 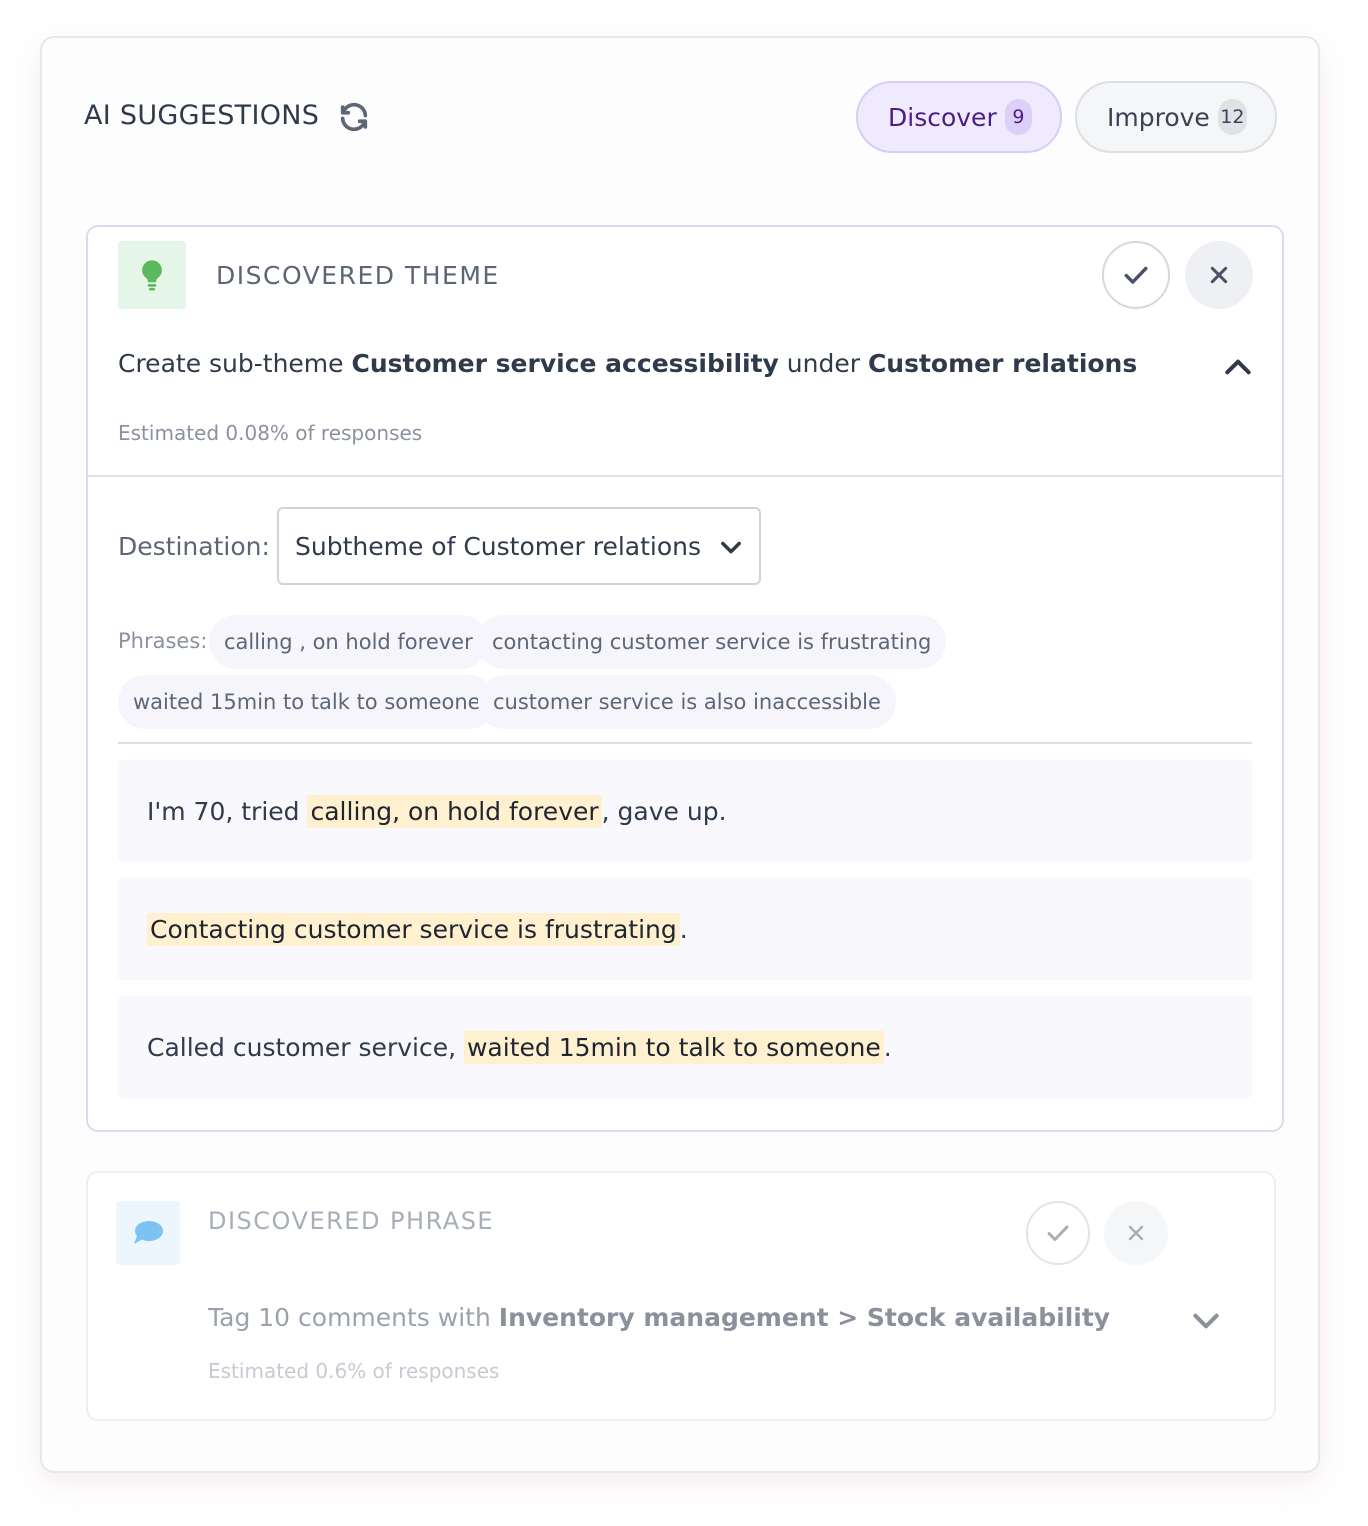 I want to click on theme-icon-box, so click(x=152, y=275).